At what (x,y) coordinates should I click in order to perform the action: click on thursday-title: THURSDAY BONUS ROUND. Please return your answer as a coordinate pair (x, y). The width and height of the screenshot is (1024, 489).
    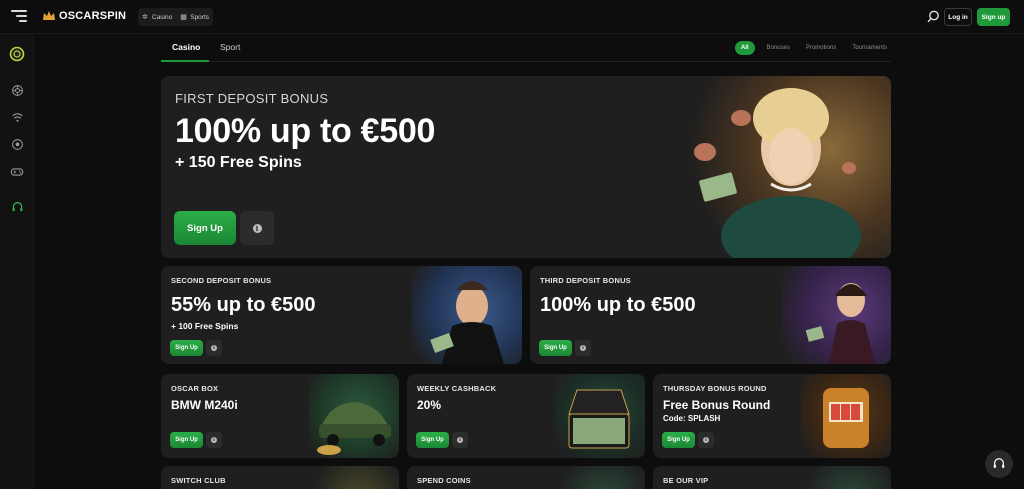
    Looking at the image, I should click on (715, 388).